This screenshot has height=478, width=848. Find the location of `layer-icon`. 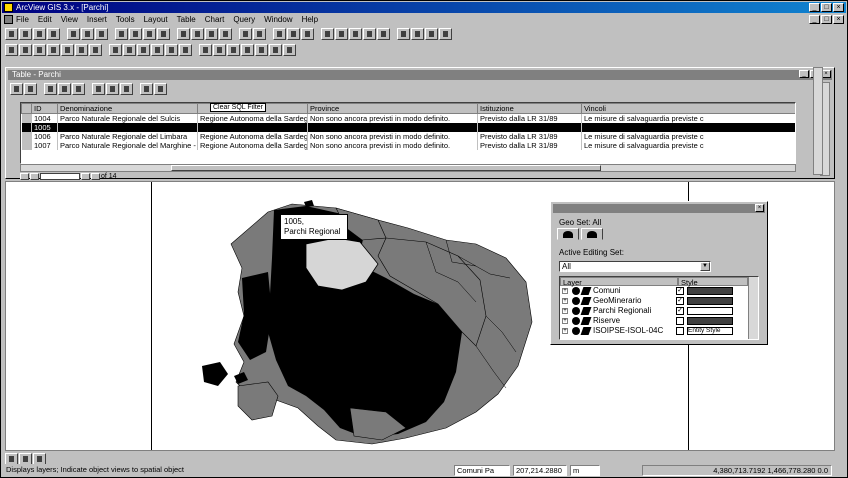

layer-icon is located at coordinates (279, 34).